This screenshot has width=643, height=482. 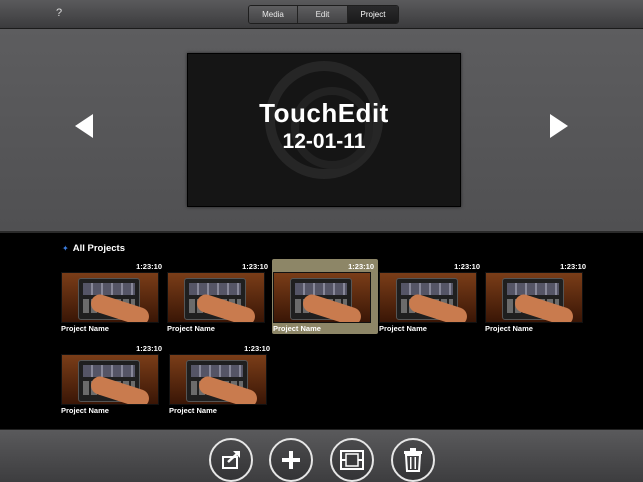 I want to click on tab-edit: Edit, so click(x=323, y=14).